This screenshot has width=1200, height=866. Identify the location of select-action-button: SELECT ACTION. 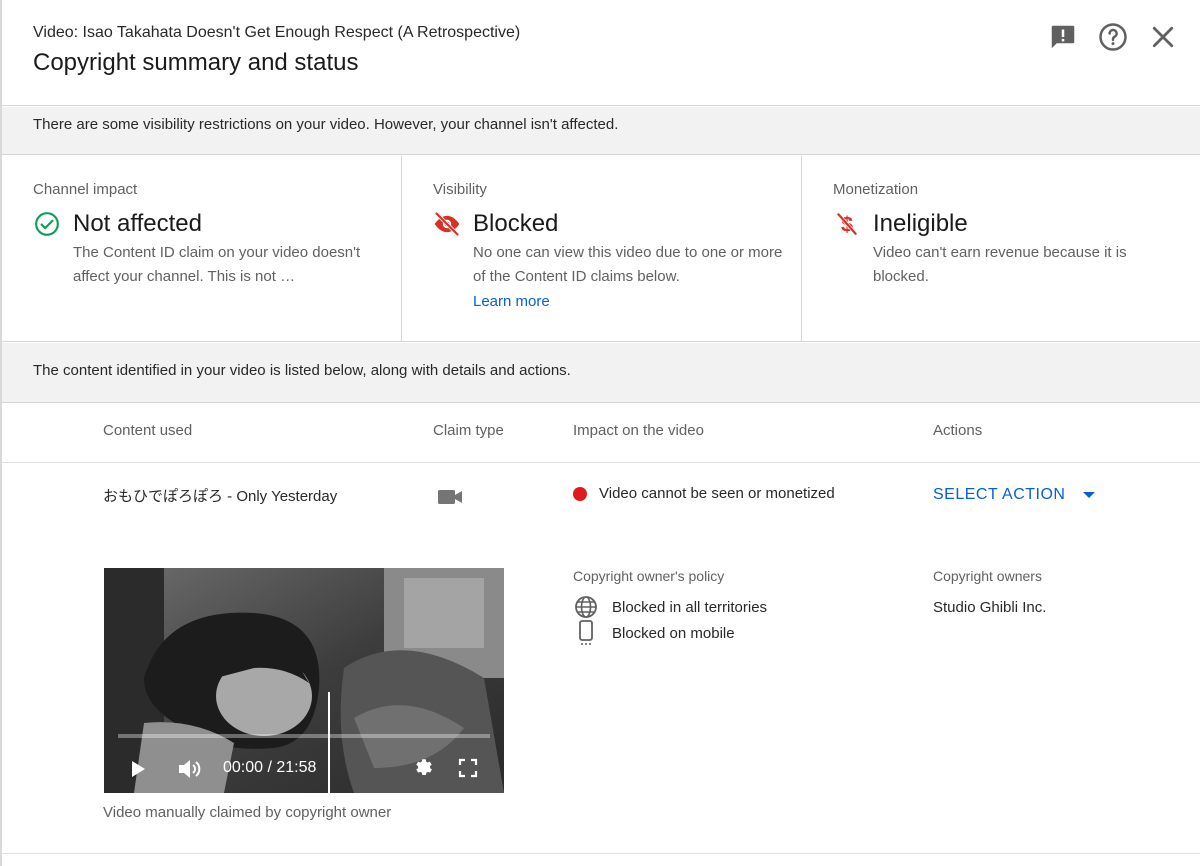
(1014, 495).